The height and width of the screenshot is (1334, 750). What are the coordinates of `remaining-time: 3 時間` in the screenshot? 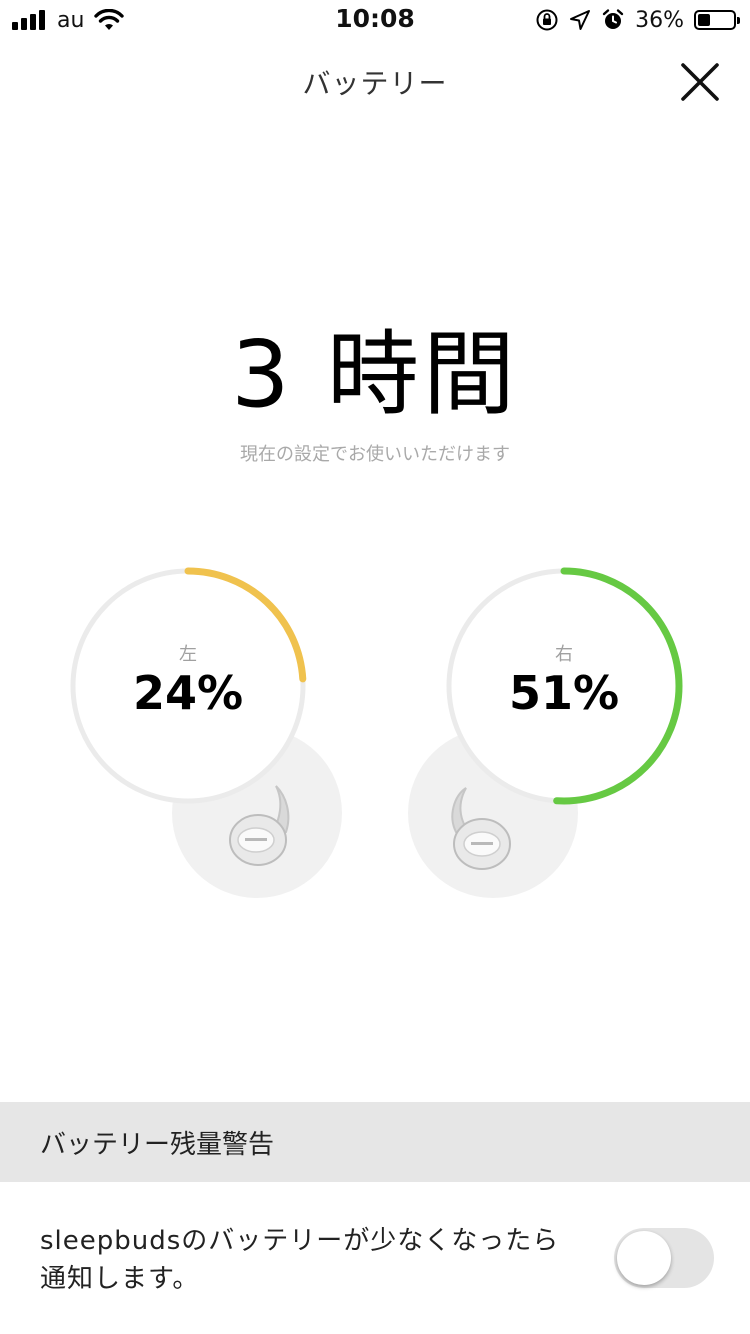 It's located at (375, 374).